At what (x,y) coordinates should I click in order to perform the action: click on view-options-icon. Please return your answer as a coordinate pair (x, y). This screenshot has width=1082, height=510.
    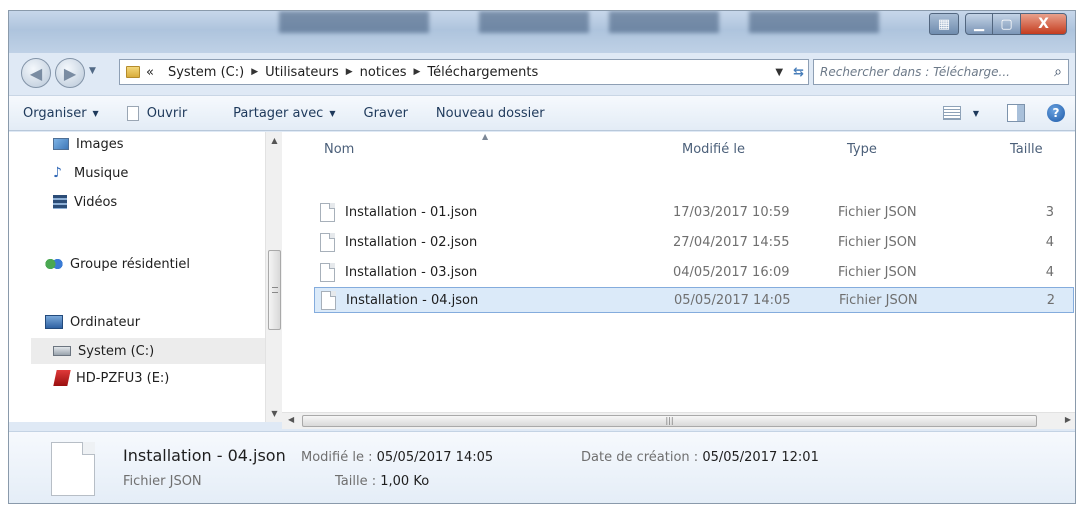
    Looking at the image, I should click on (951, 113).